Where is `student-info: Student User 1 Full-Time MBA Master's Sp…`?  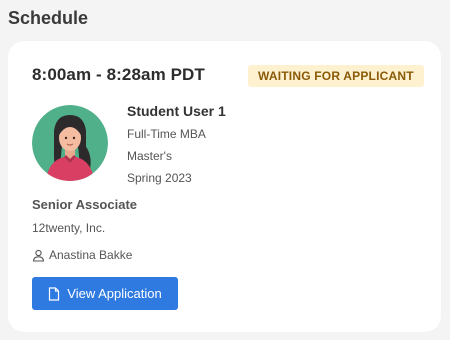
student-info: Student User 1 Full-Time MBA Master's Sp… is located at coordinates (176, 144).